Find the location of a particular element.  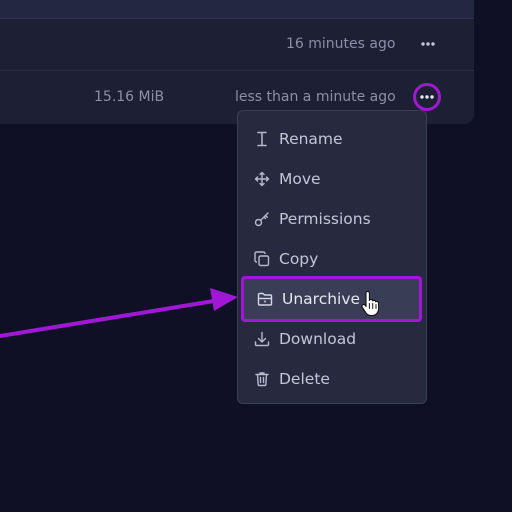

move-arrows-icon is located at coordinates (262, 179).